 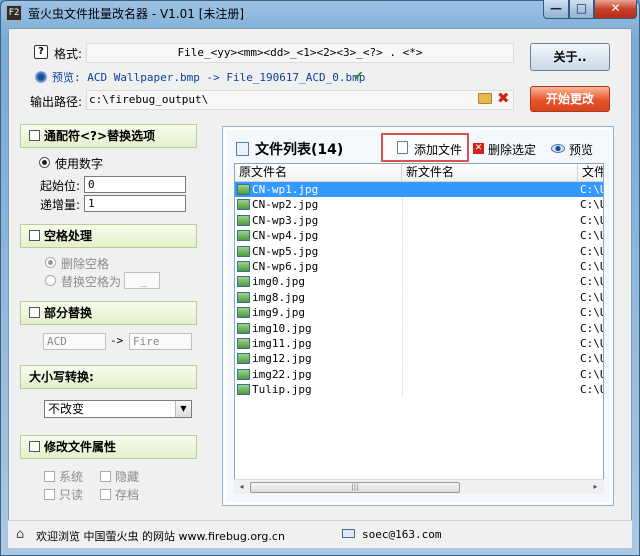 What do you see at coordinates (50, 280) in the screenshot?
I see `replace-spaces-radio` at bounding box center [50, 280].